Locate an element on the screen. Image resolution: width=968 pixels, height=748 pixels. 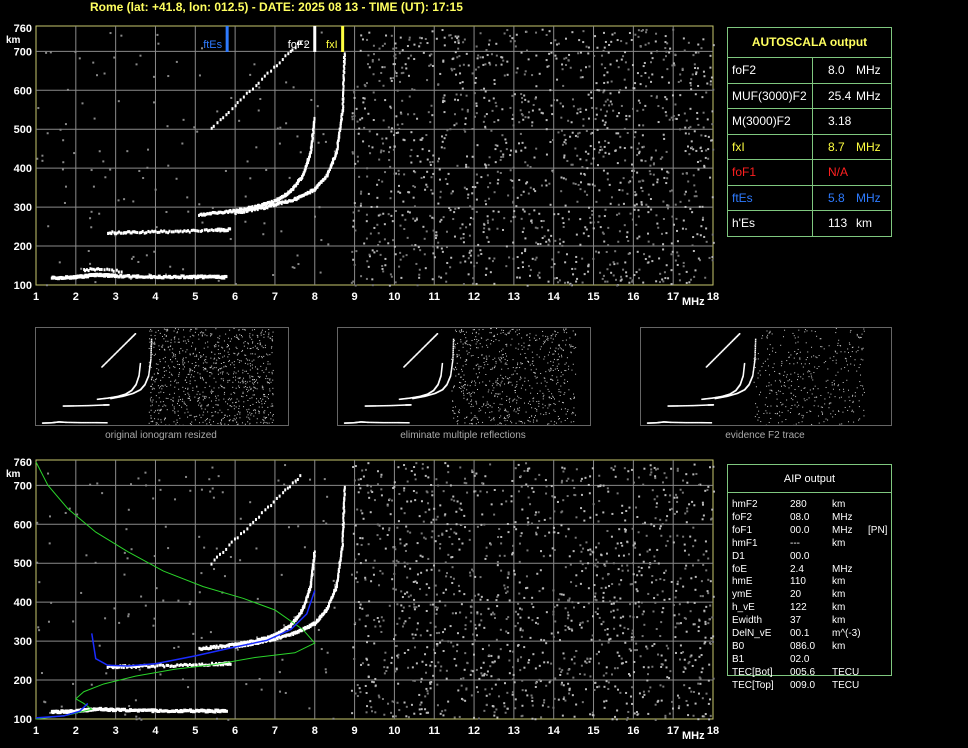
thumbnail-original is located at coordinates (162, 376).